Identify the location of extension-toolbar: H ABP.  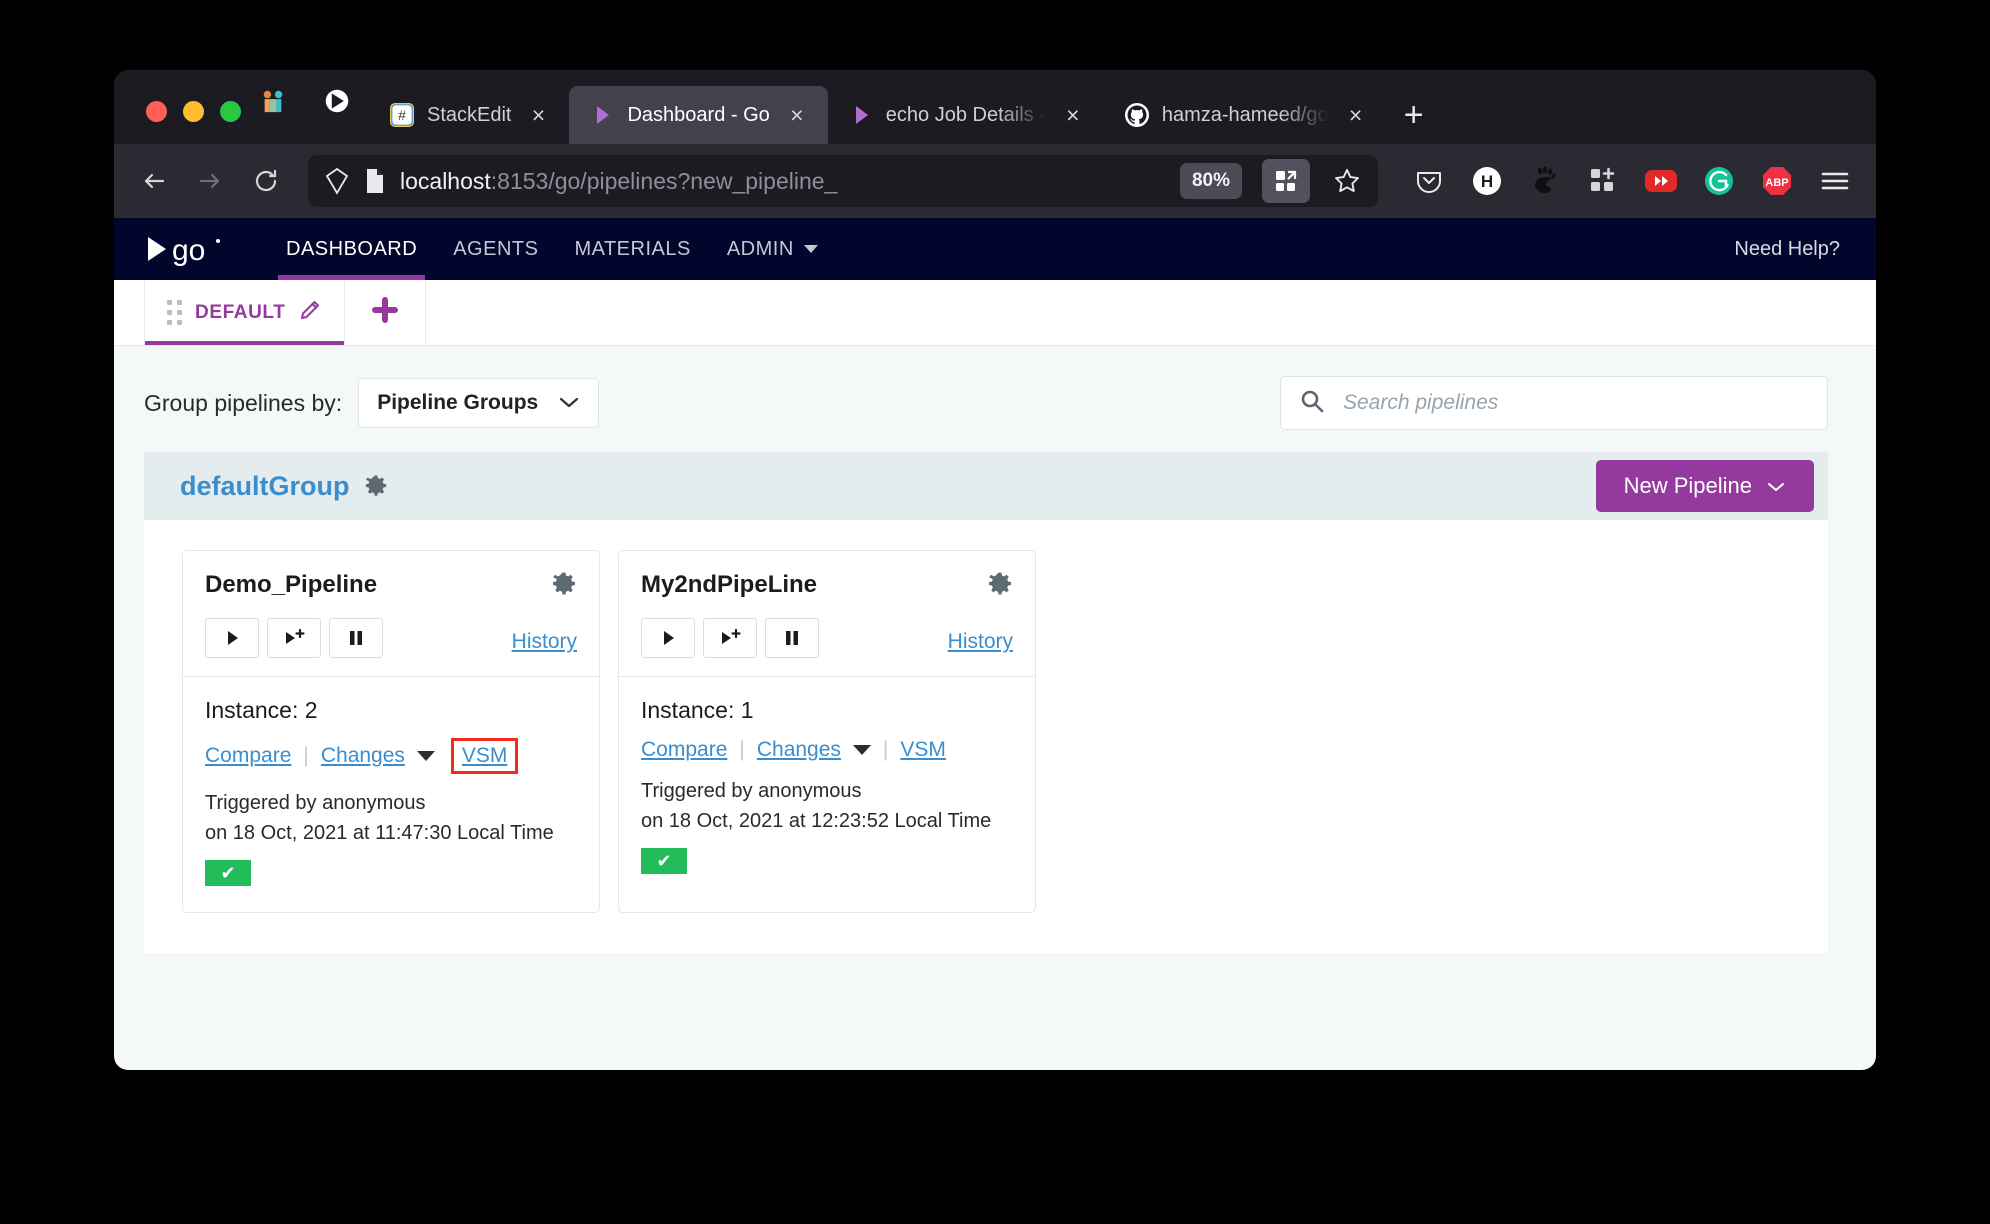
(1624, 181).